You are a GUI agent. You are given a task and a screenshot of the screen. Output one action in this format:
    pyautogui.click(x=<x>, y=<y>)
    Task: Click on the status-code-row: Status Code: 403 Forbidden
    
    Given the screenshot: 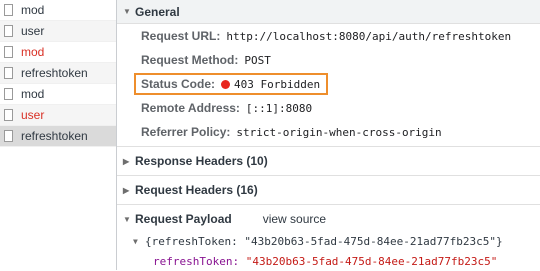 What is the action you would take?
    pyautogui.click(x=337, y=84)
    